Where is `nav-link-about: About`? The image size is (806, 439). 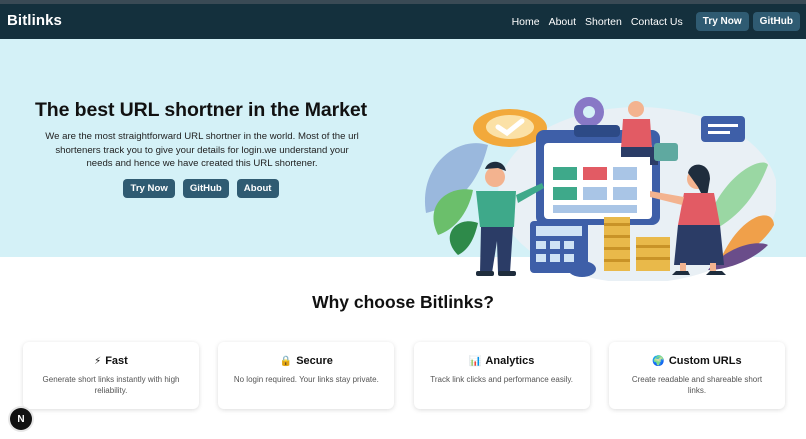
nav-link-about: About is located at coordinates (562, 22).